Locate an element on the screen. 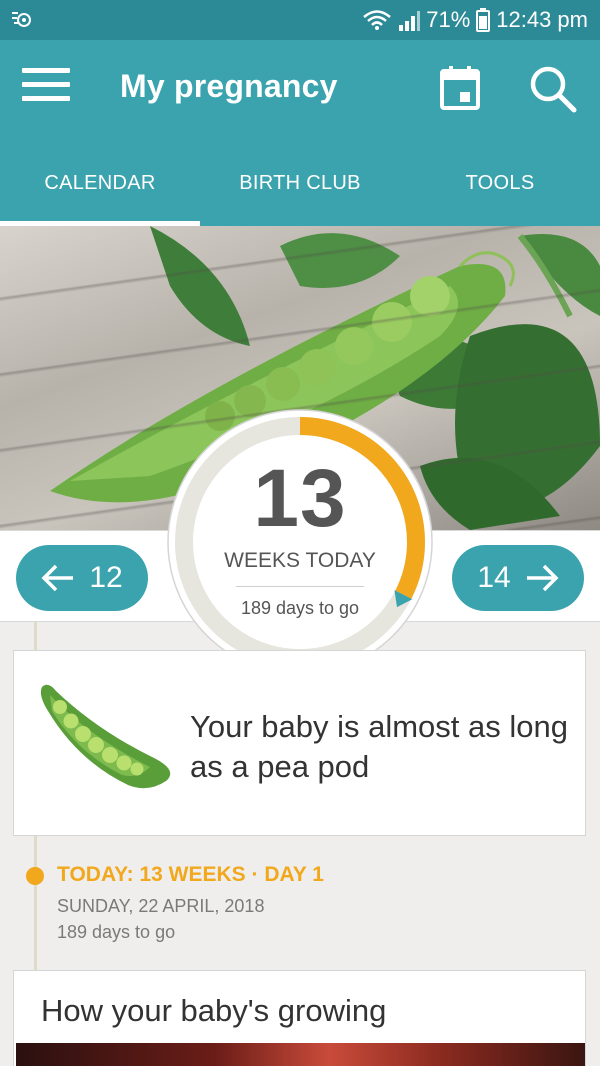 The image size is (600, 1066). baby-growth-card: How your baby's growing is located at coordinates (299, 1018).